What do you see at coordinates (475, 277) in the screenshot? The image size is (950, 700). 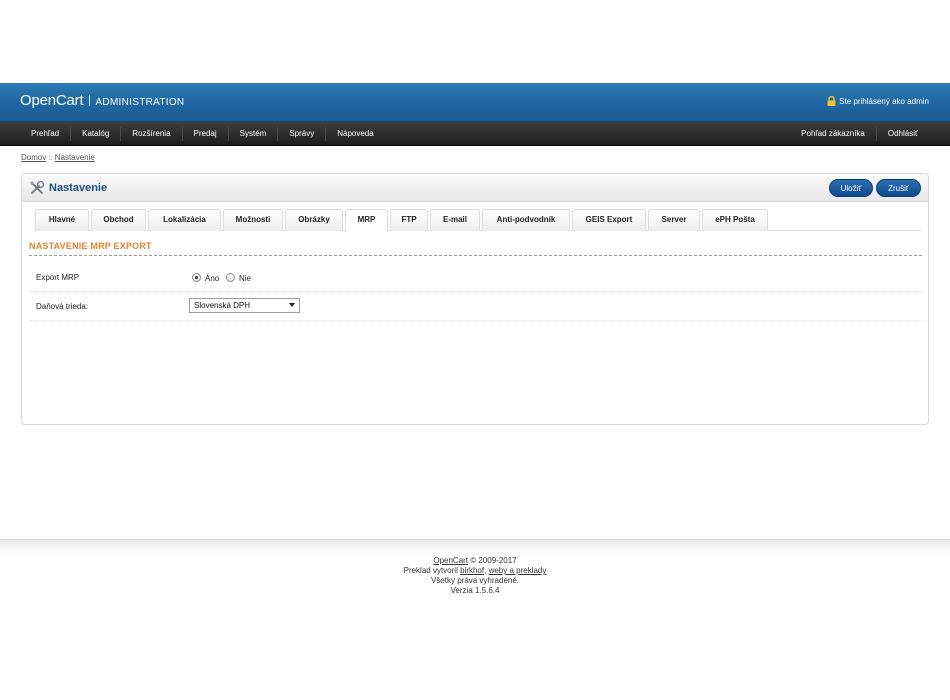 I see `export-mrp-row: Export MRP Áno Nie` at bounding box center [475, 277].